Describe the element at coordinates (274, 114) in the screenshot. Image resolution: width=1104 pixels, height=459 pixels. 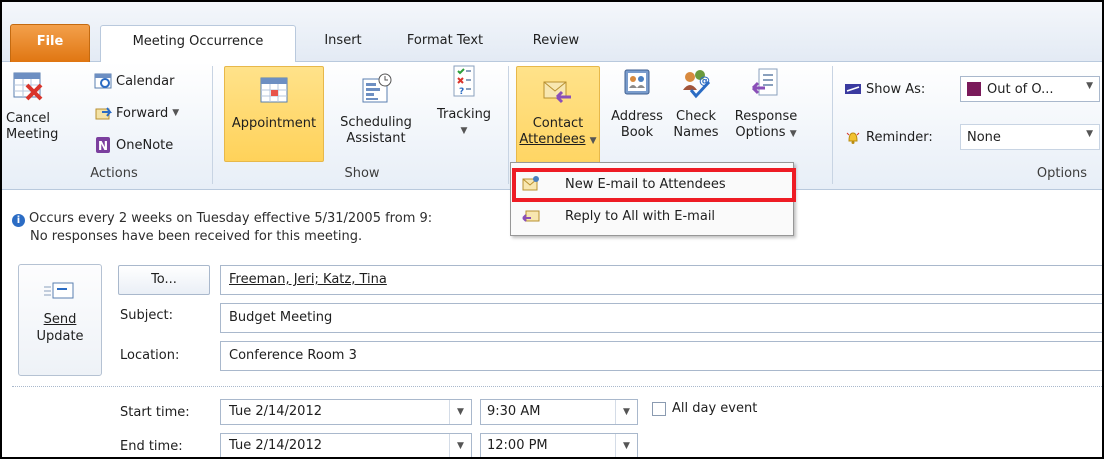
I see `appointment-button: Appointment` at that location.